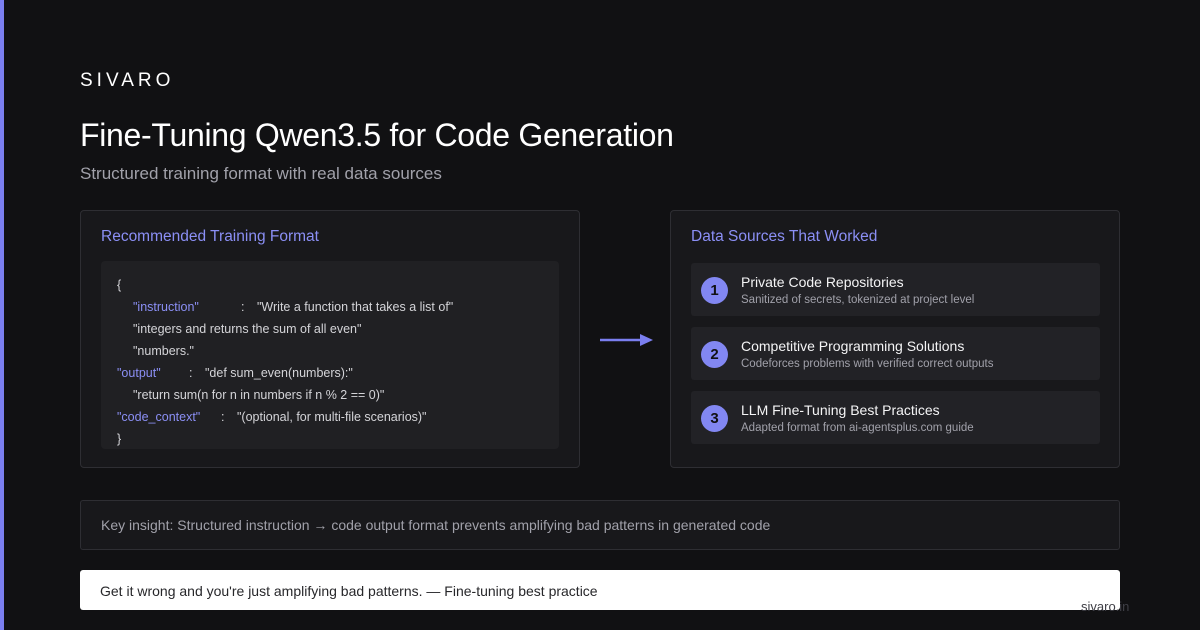  I want to click on code-instruction-line-1: "Write a function that takes a list of", so click(355, 307).